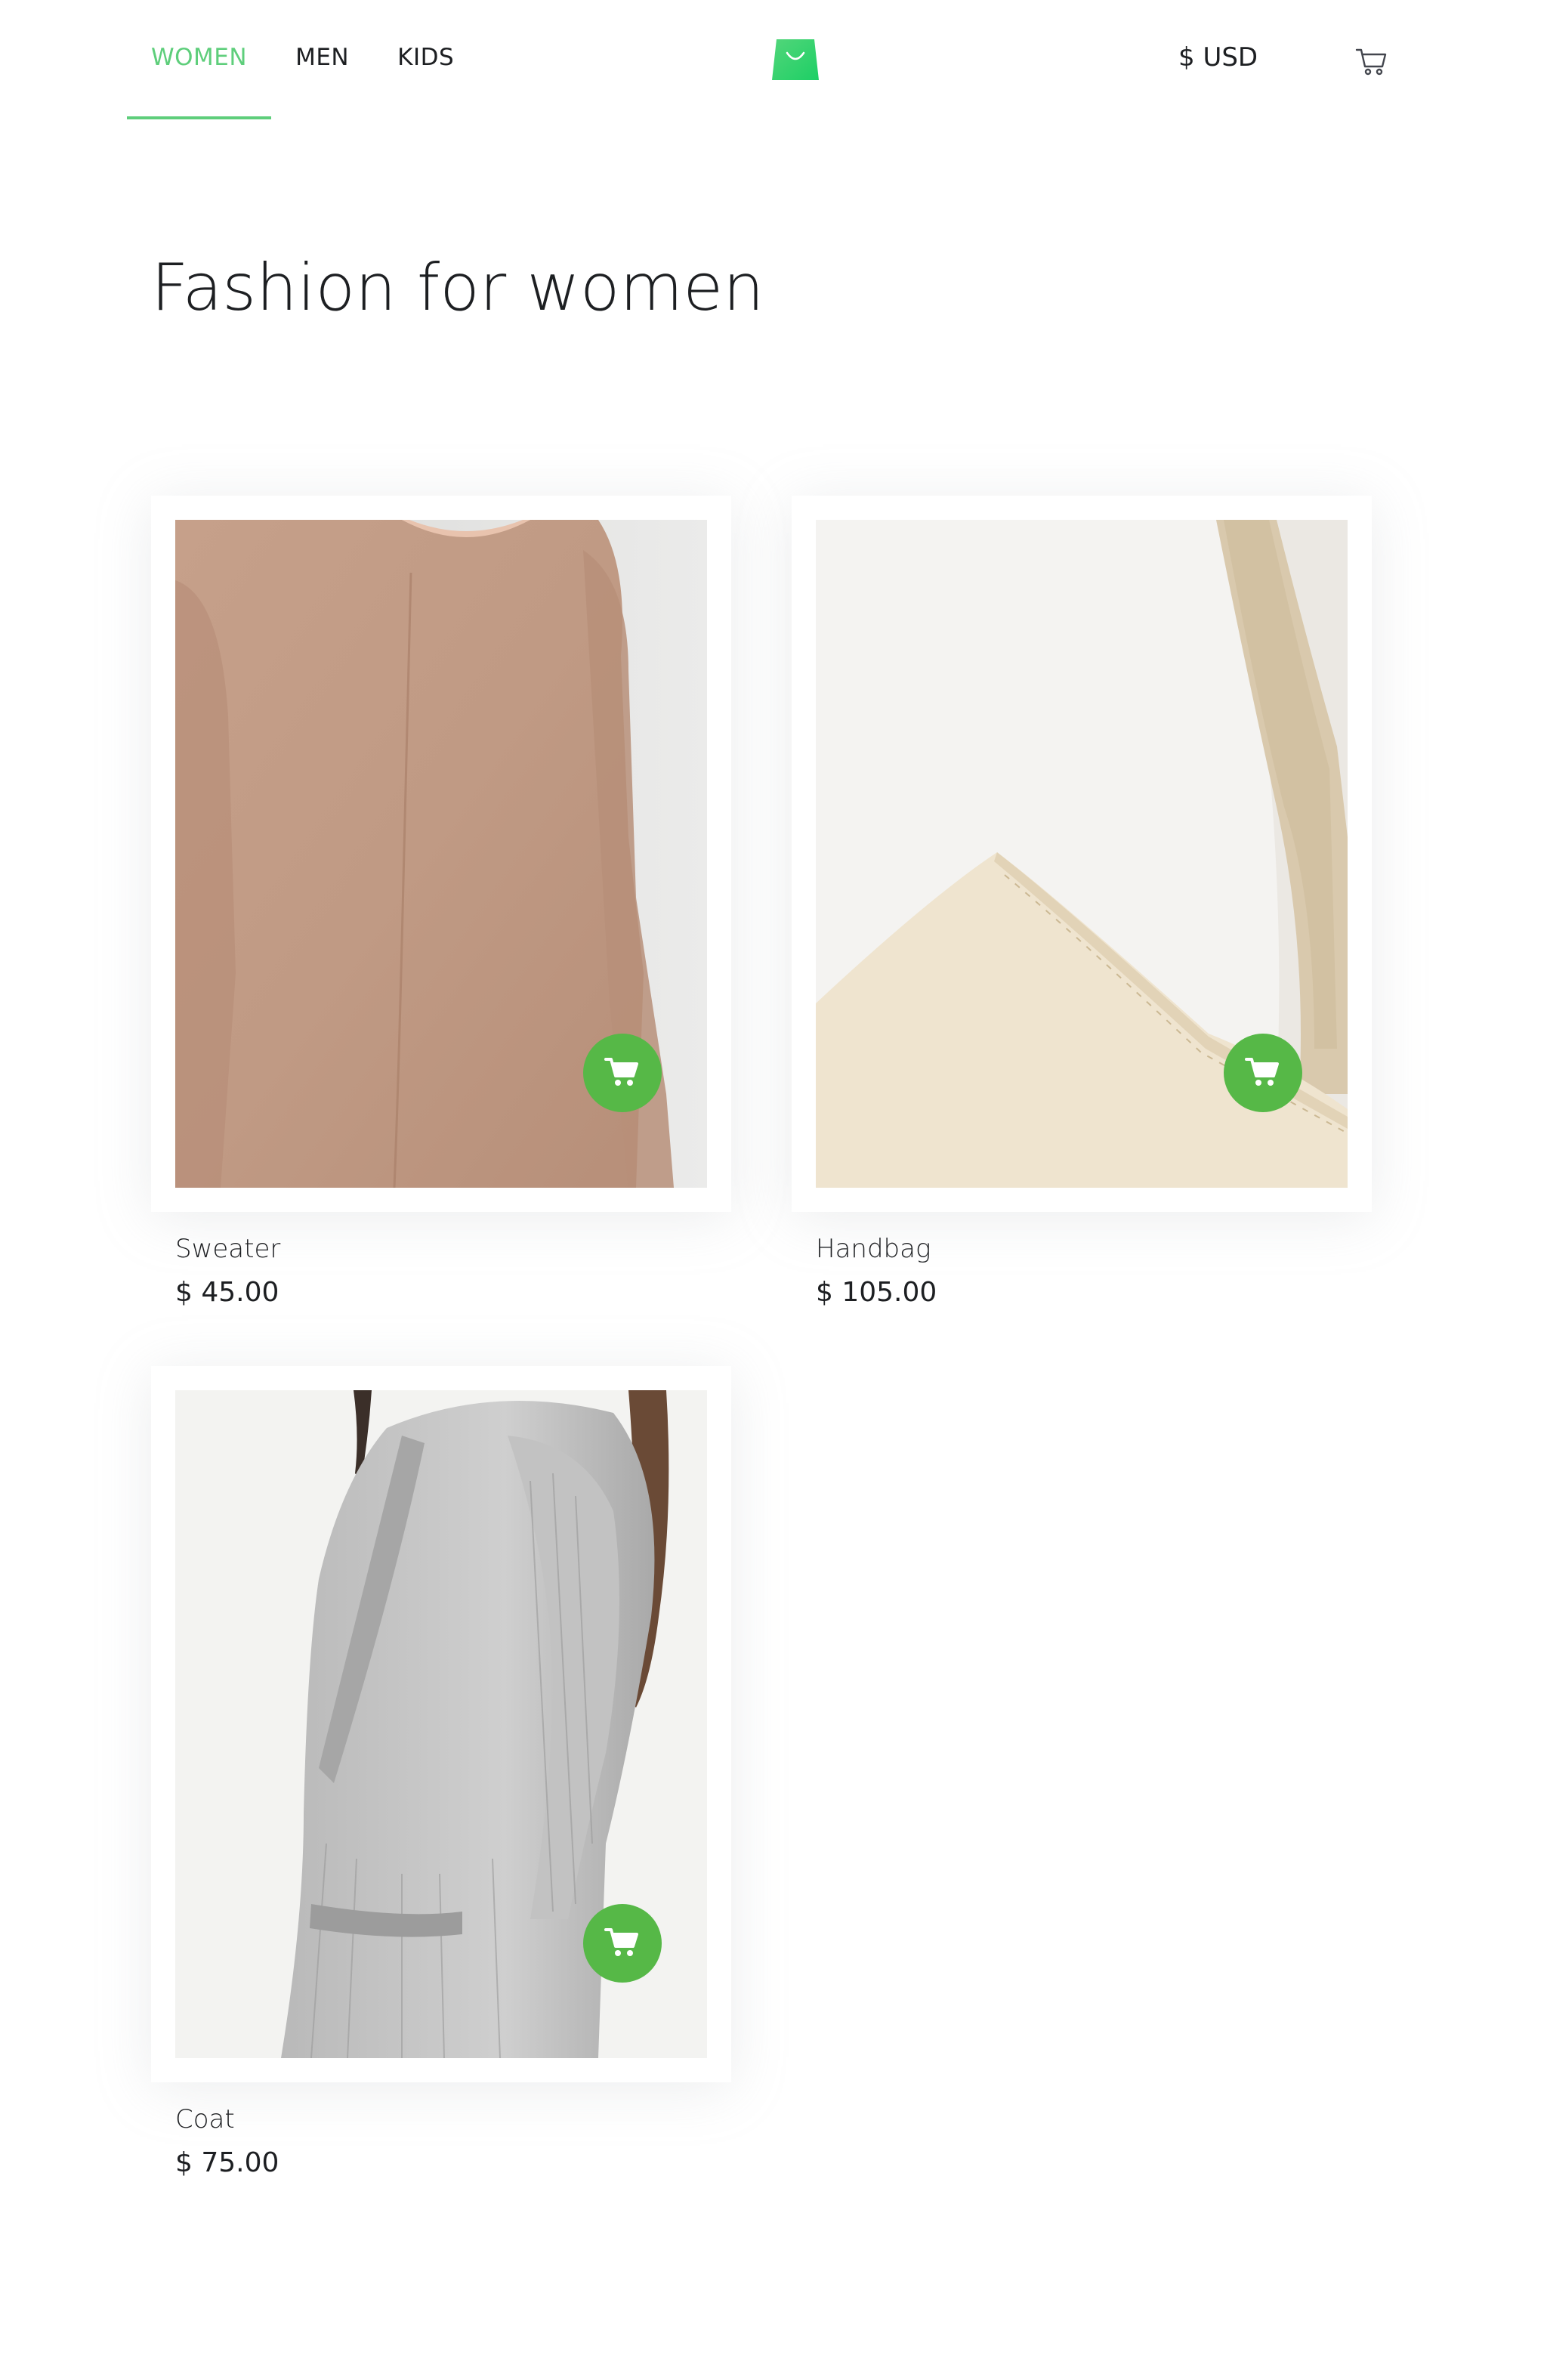  Describe the element at coordinates (876, 1292) in the screenshot. I see `product-price: $ 105.00` at that location.